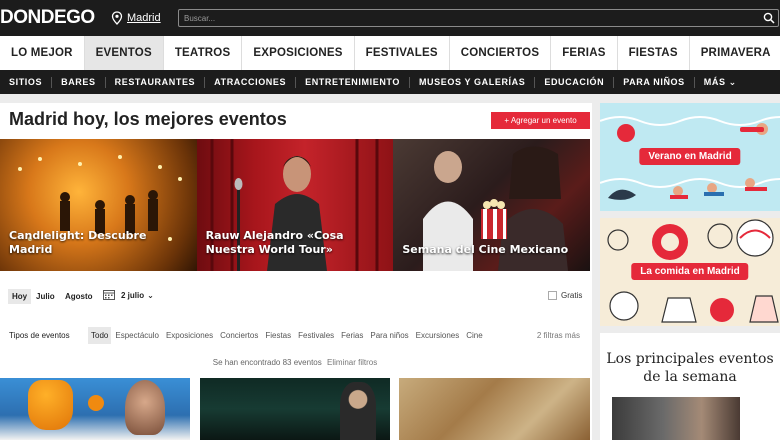 The height and width of the screenshot is (440, 780). I want to click on more-filters-link: 2 filtras más, so click(558, 335).